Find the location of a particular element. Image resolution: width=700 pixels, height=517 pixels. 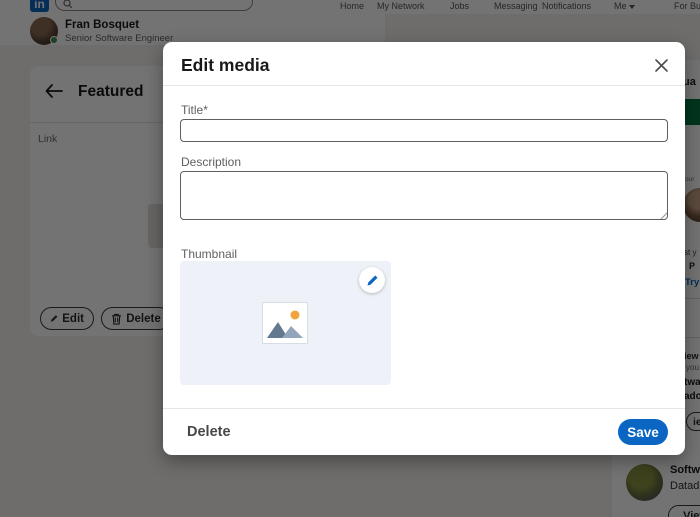

title-field-label: Title* is located at coordinates (194, 110).